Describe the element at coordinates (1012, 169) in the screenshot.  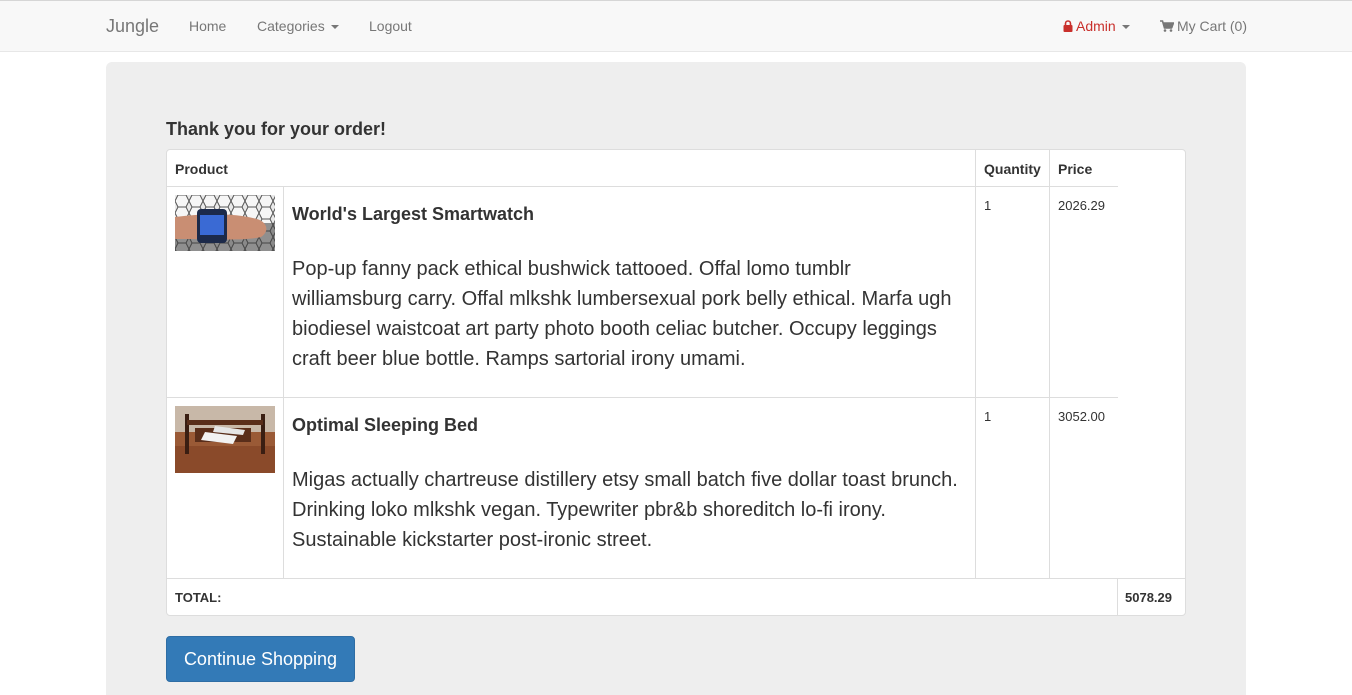
I see `header-quantity: Quantity` at that location.